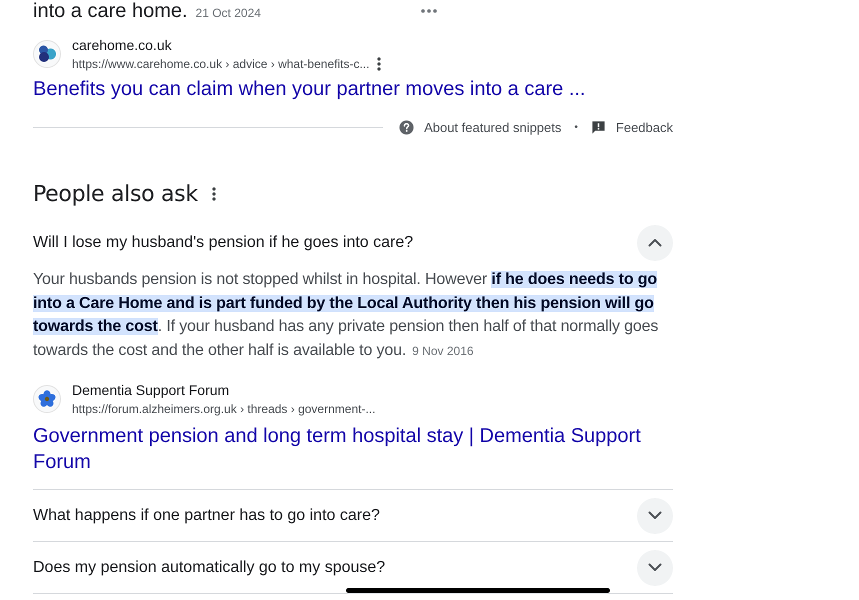 Image resolution: width=859 pixels, height=600 pixels. I want to click on chevron-up-icon, so click(655, 242).